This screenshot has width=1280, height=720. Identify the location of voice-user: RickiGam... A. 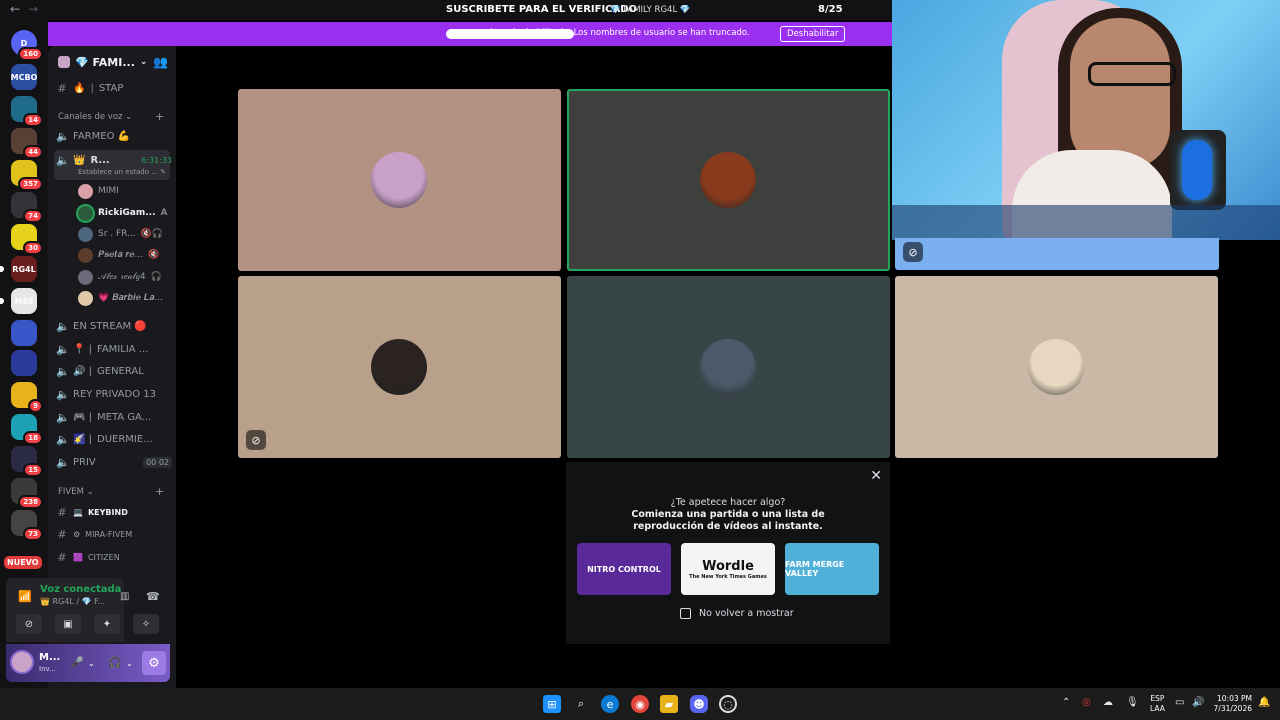
(122, 213).